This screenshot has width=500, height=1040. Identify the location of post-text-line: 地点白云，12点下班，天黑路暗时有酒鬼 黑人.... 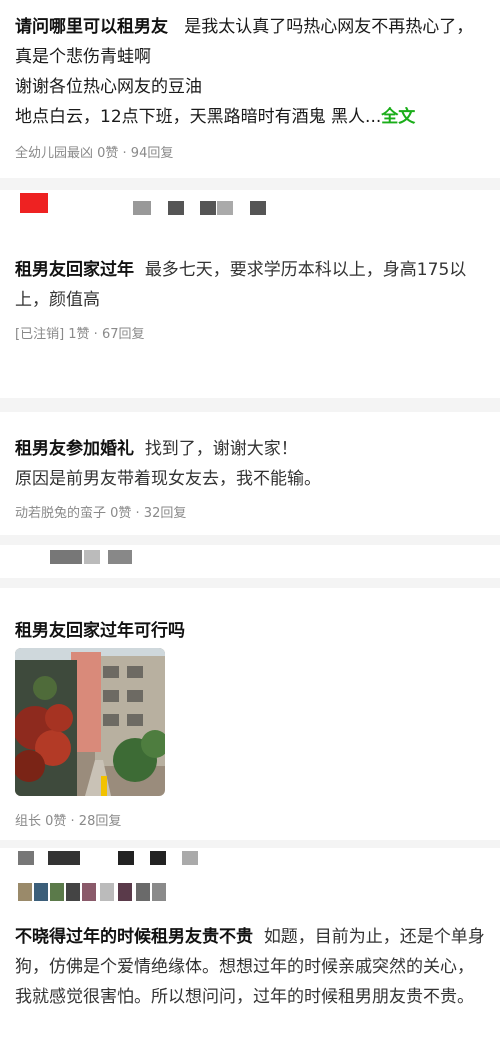
(198, 117).